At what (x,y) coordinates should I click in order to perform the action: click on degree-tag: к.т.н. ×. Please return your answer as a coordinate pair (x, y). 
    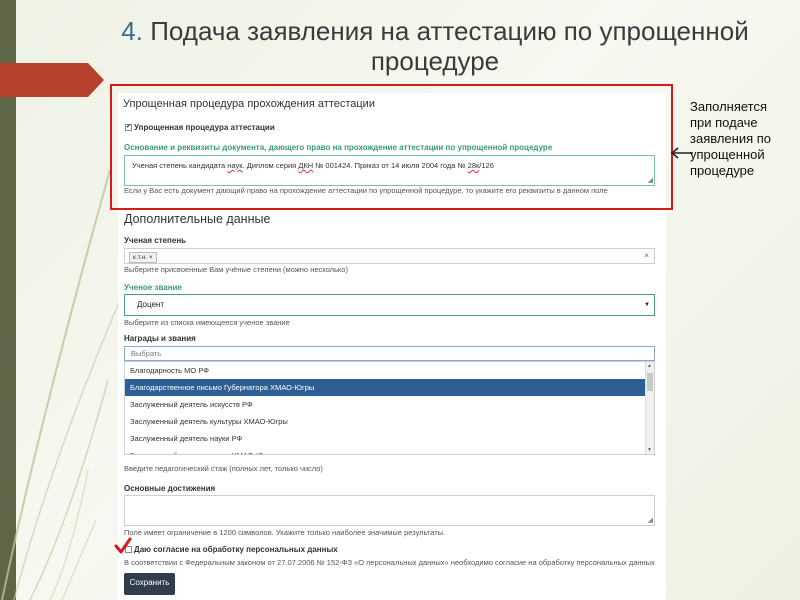
    Looking at the image, I should click on (143, 257).